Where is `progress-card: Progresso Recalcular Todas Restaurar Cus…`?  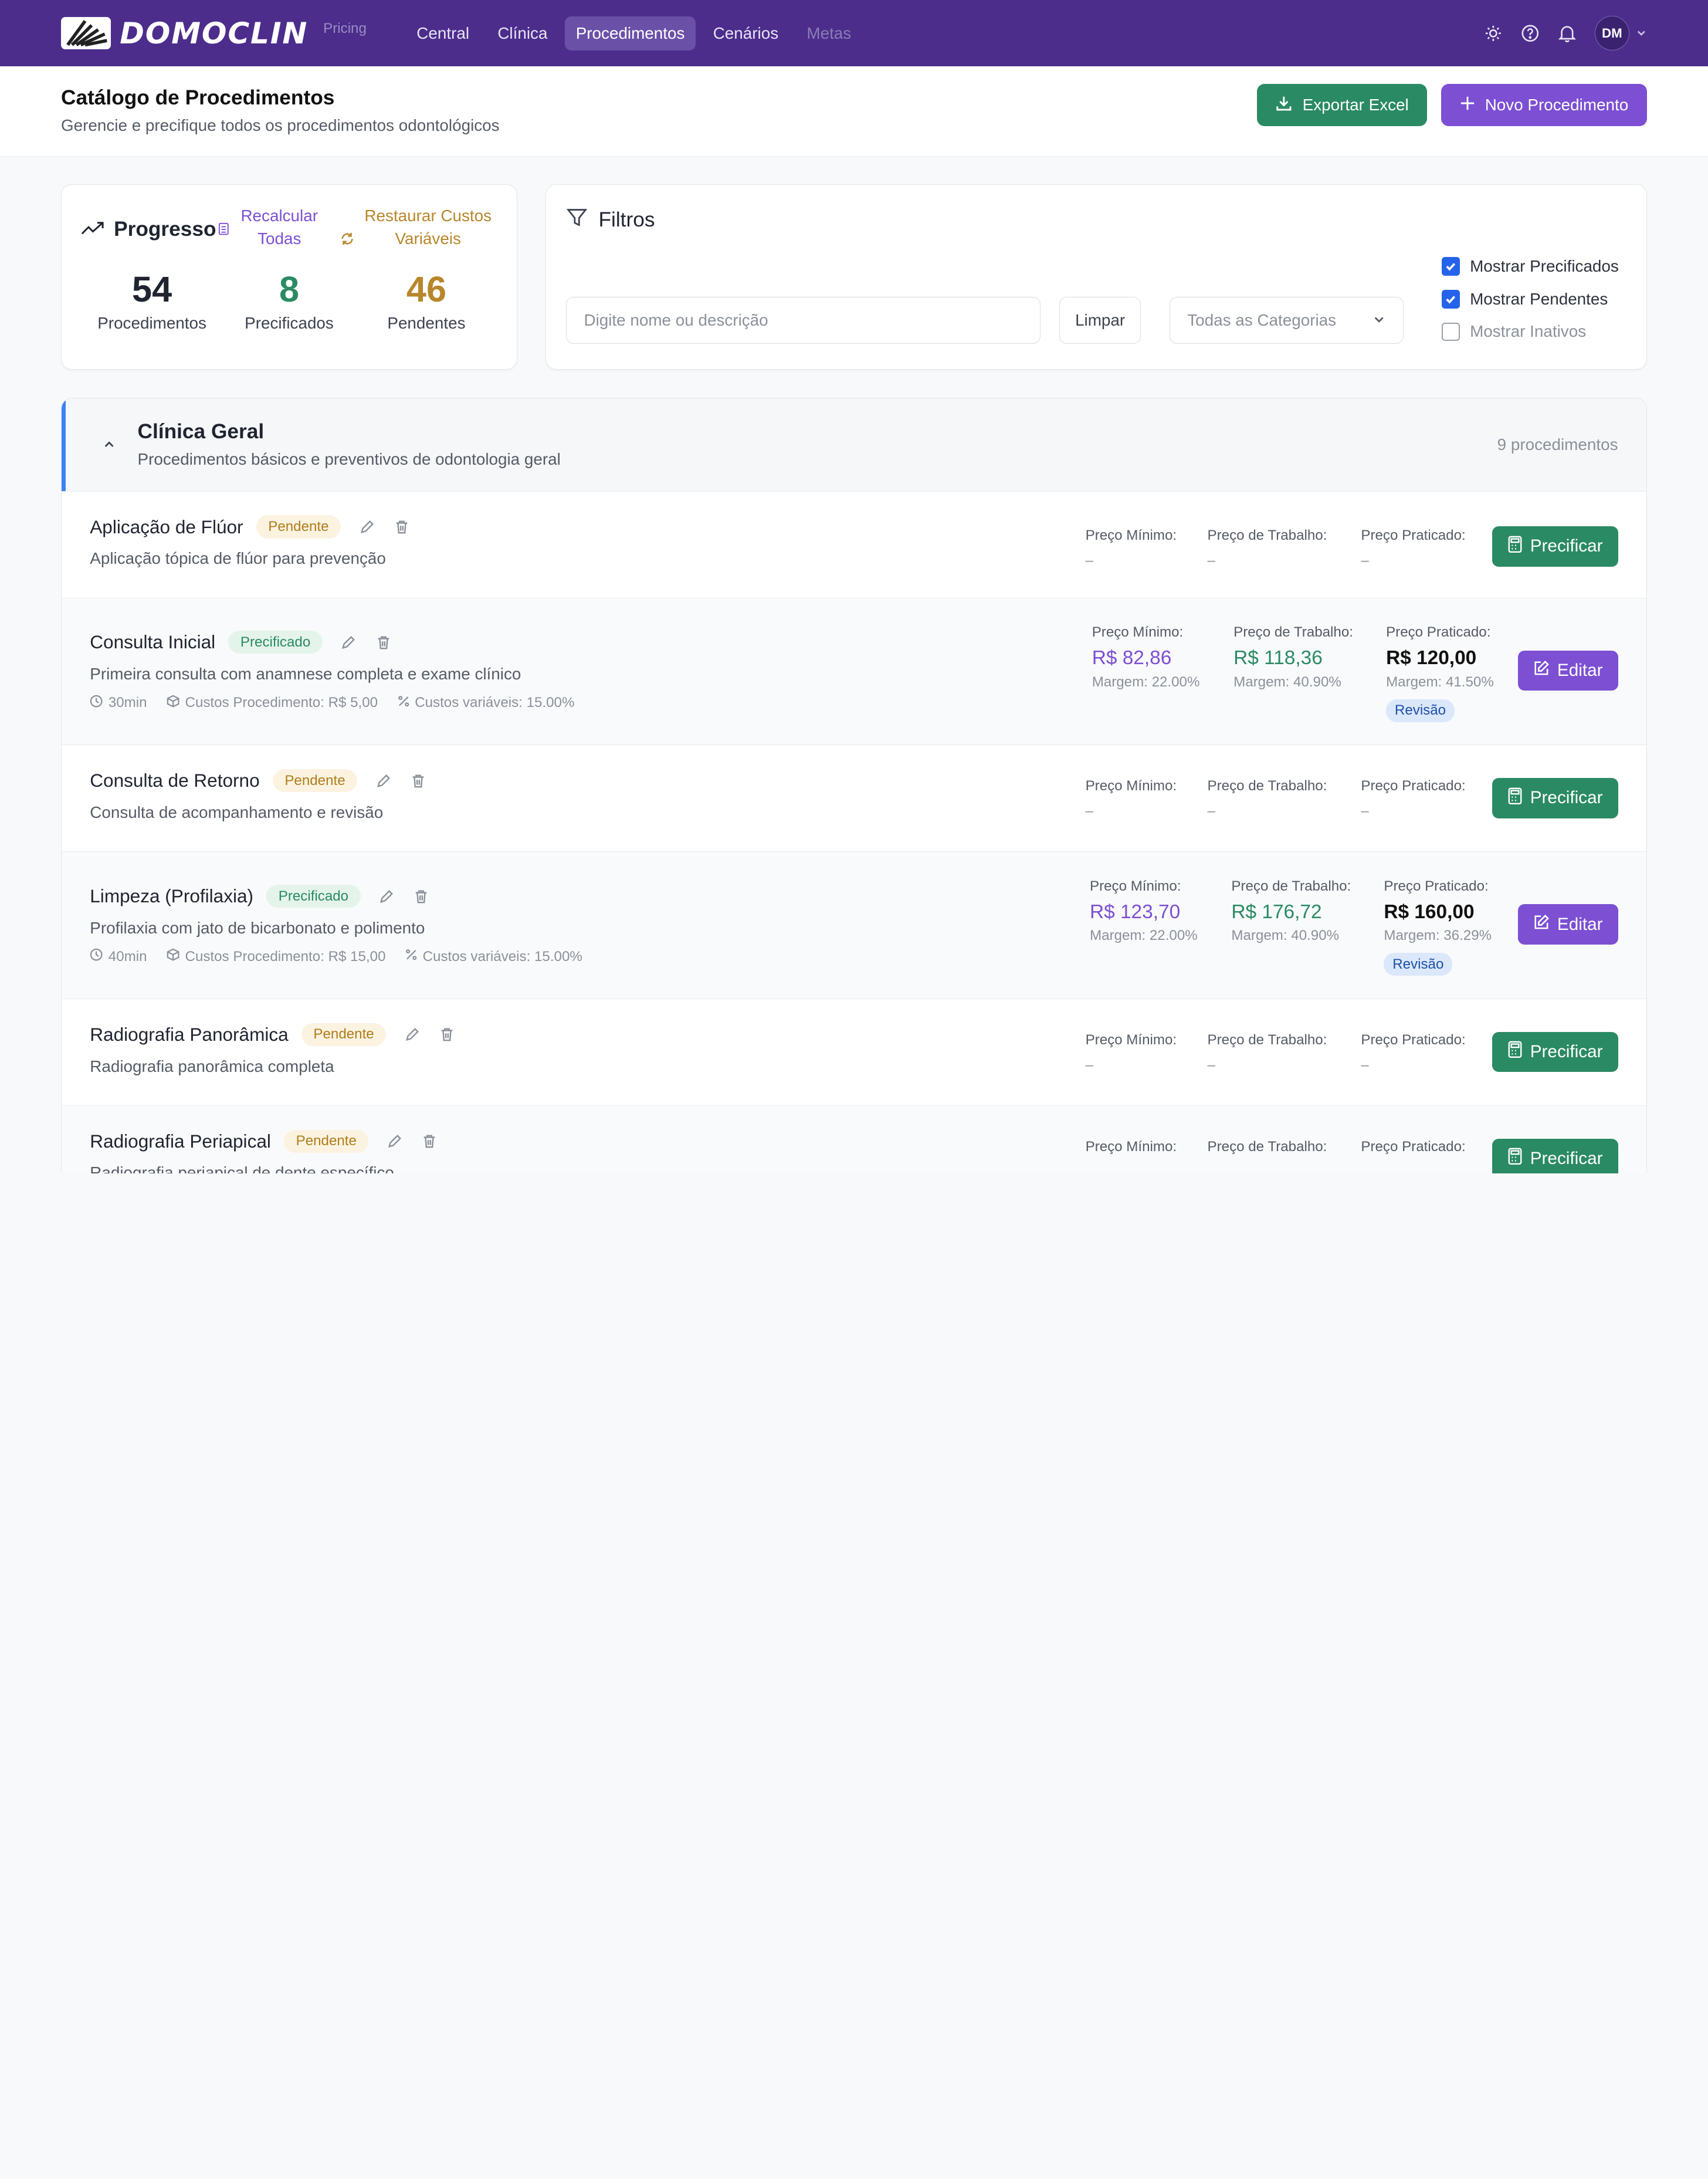 progress-card: Progresso Recalcular Todas Restaurar Cus… is located at coordinates (289, 277).